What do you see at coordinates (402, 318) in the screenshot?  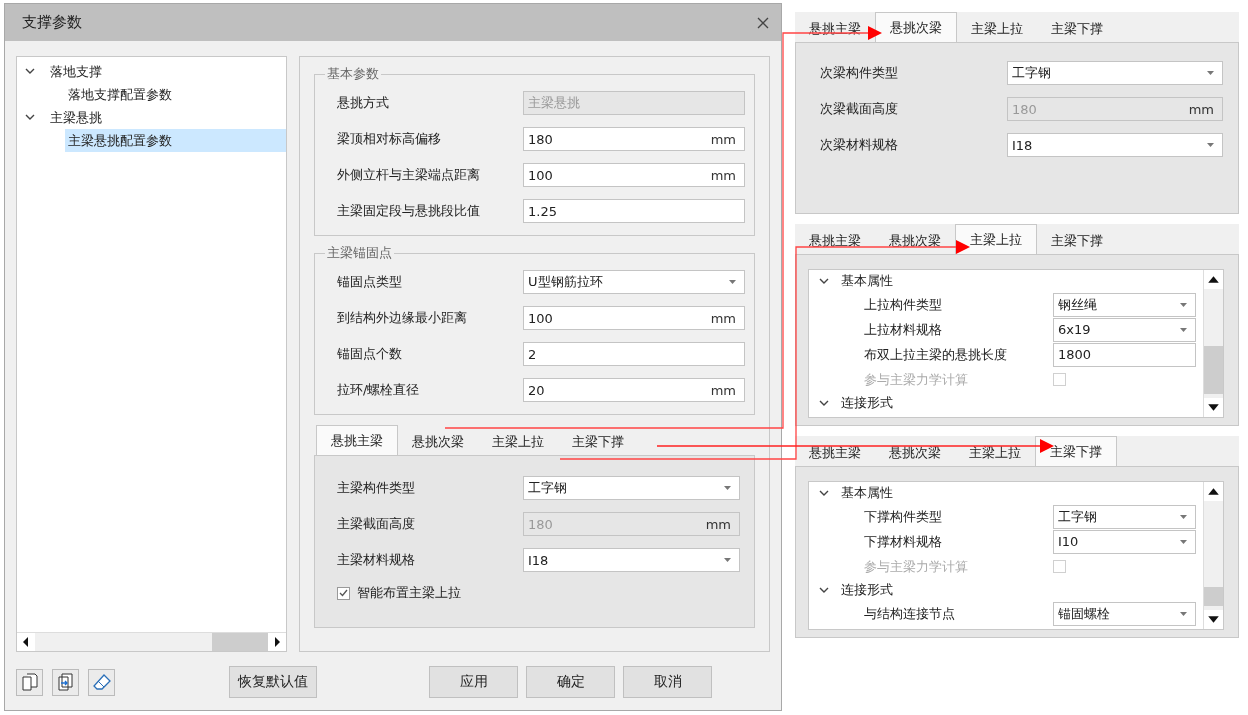 I see `field-label: 到结构外边缘最小距离` at bounding box center [402, 318].